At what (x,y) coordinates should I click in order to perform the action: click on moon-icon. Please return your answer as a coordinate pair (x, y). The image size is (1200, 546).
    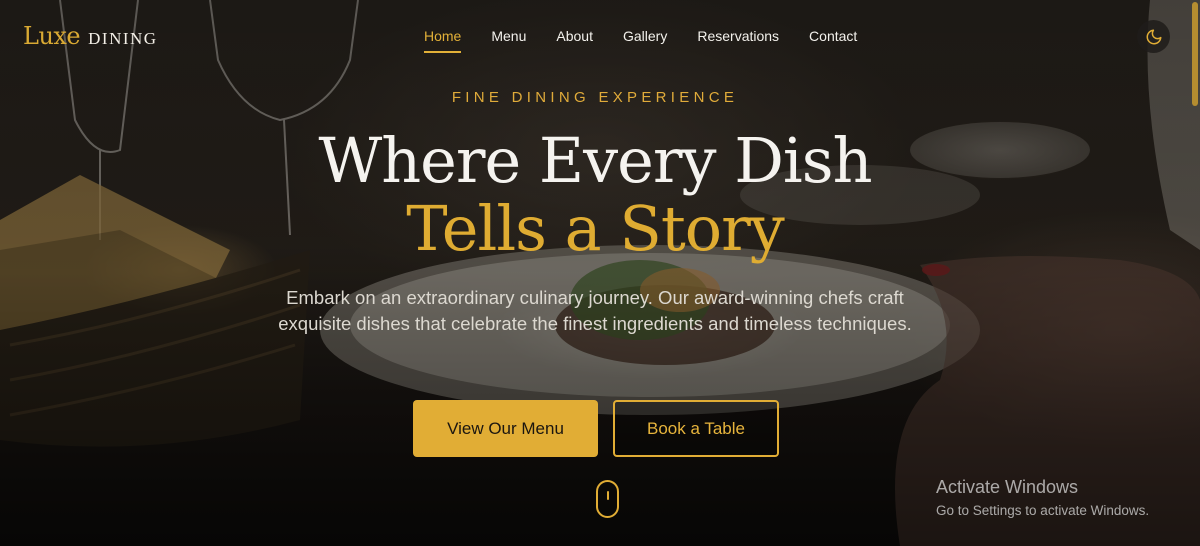
    Looking at the image, I should click on (1153, 36).